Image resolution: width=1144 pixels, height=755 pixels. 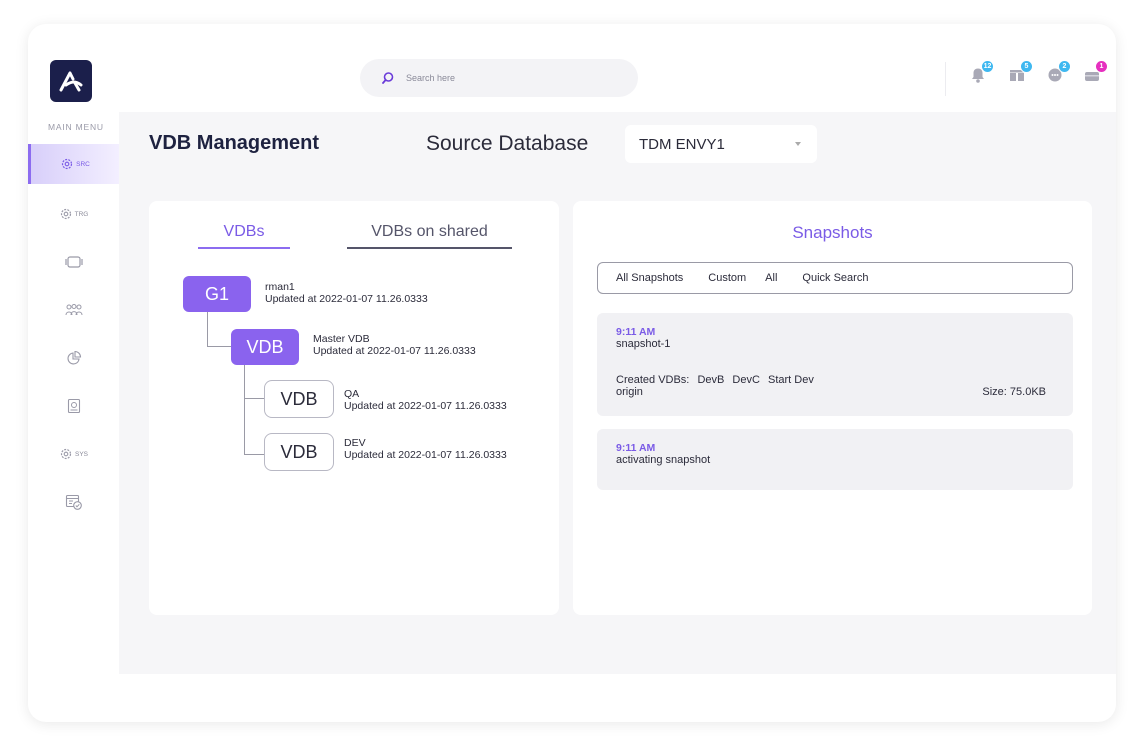 What do you see at coordinates (945, 79) in the screenshot?
I see `header-divider` at bounding box center [945, 79].